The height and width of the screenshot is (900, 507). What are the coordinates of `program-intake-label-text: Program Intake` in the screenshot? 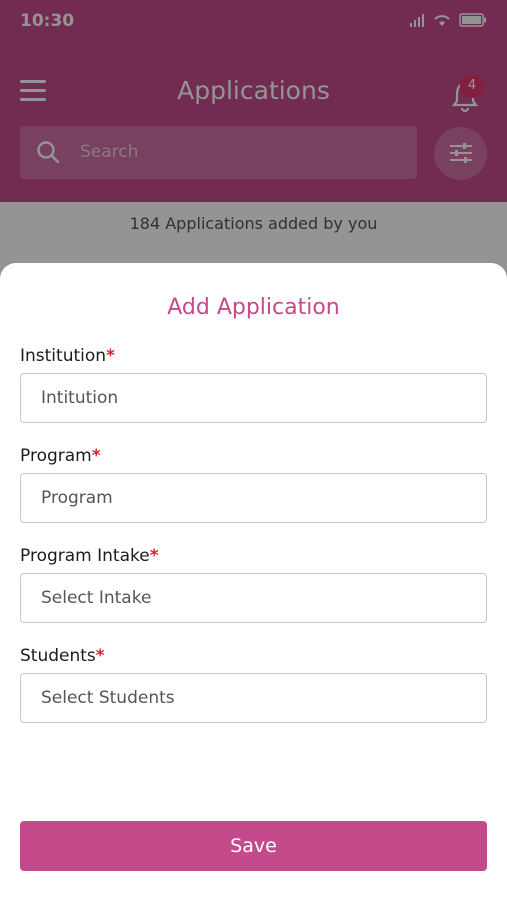 It's located at (85, 556).